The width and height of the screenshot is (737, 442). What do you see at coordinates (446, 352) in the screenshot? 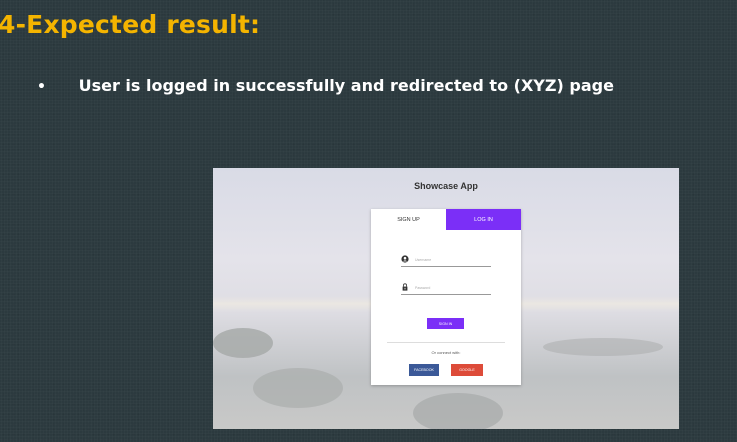
I see `connect-text: Or connect with:` at bounding box center [446, 352].